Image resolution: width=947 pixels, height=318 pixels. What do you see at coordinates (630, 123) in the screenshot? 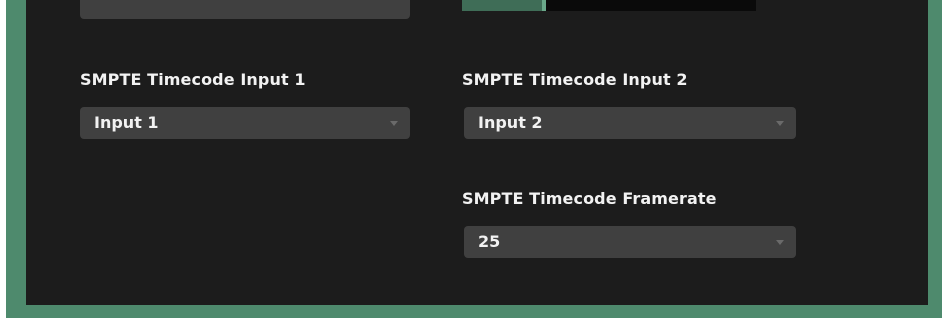
I see `smpte-input-2-select: Input 2` at bounding box center [630, 123].